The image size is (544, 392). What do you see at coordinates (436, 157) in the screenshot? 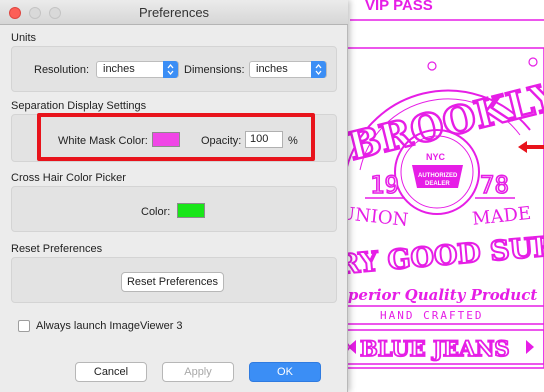
I see `artwork-nyc: NYC` at bounding box center [436, 157].